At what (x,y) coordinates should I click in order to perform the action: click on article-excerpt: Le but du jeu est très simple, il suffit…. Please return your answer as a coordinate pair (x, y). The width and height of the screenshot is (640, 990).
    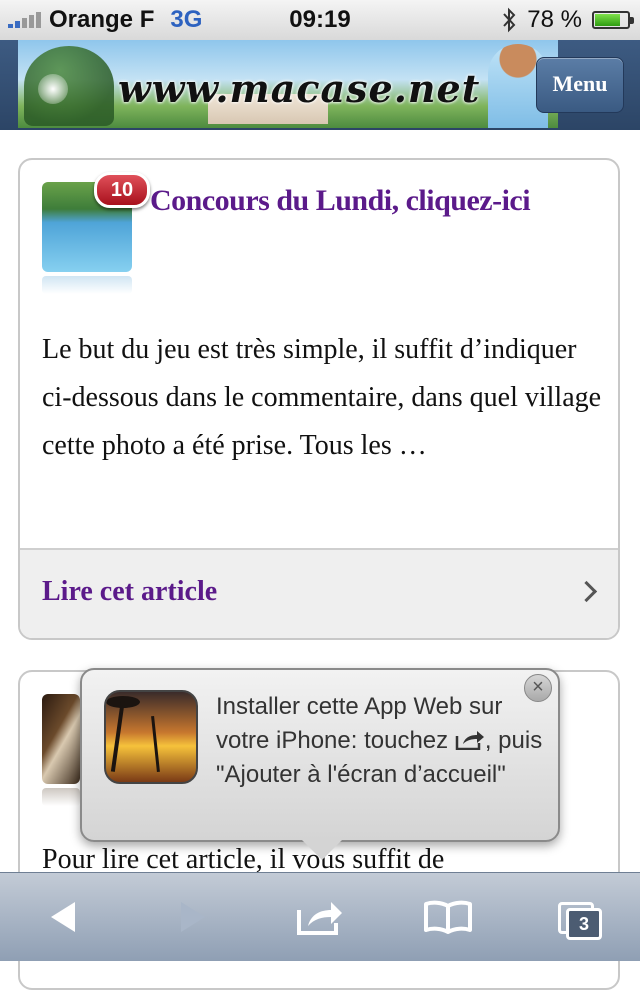
    Looking at the image, I should click on (322, 397).